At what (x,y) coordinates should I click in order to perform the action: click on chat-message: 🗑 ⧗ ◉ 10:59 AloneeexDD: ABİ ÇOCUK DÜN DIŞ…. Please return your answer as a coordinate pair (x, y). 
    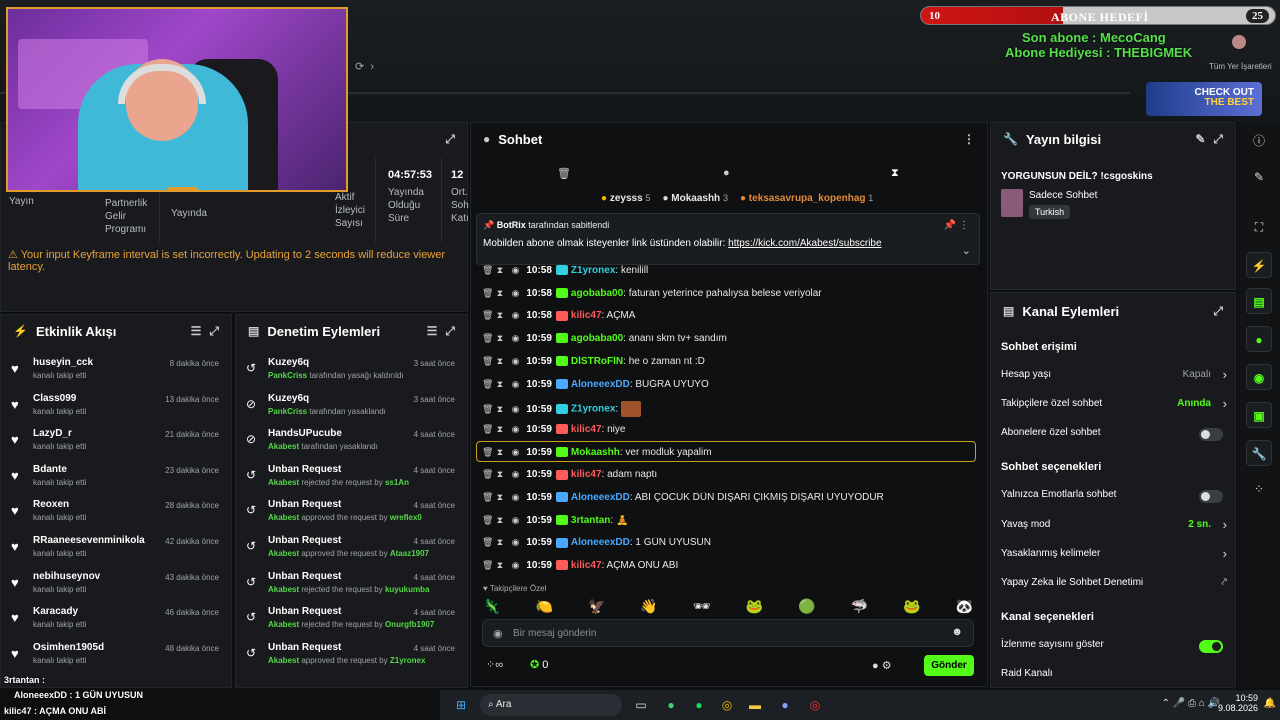
    Looking at the image, I should click on (727, 502).